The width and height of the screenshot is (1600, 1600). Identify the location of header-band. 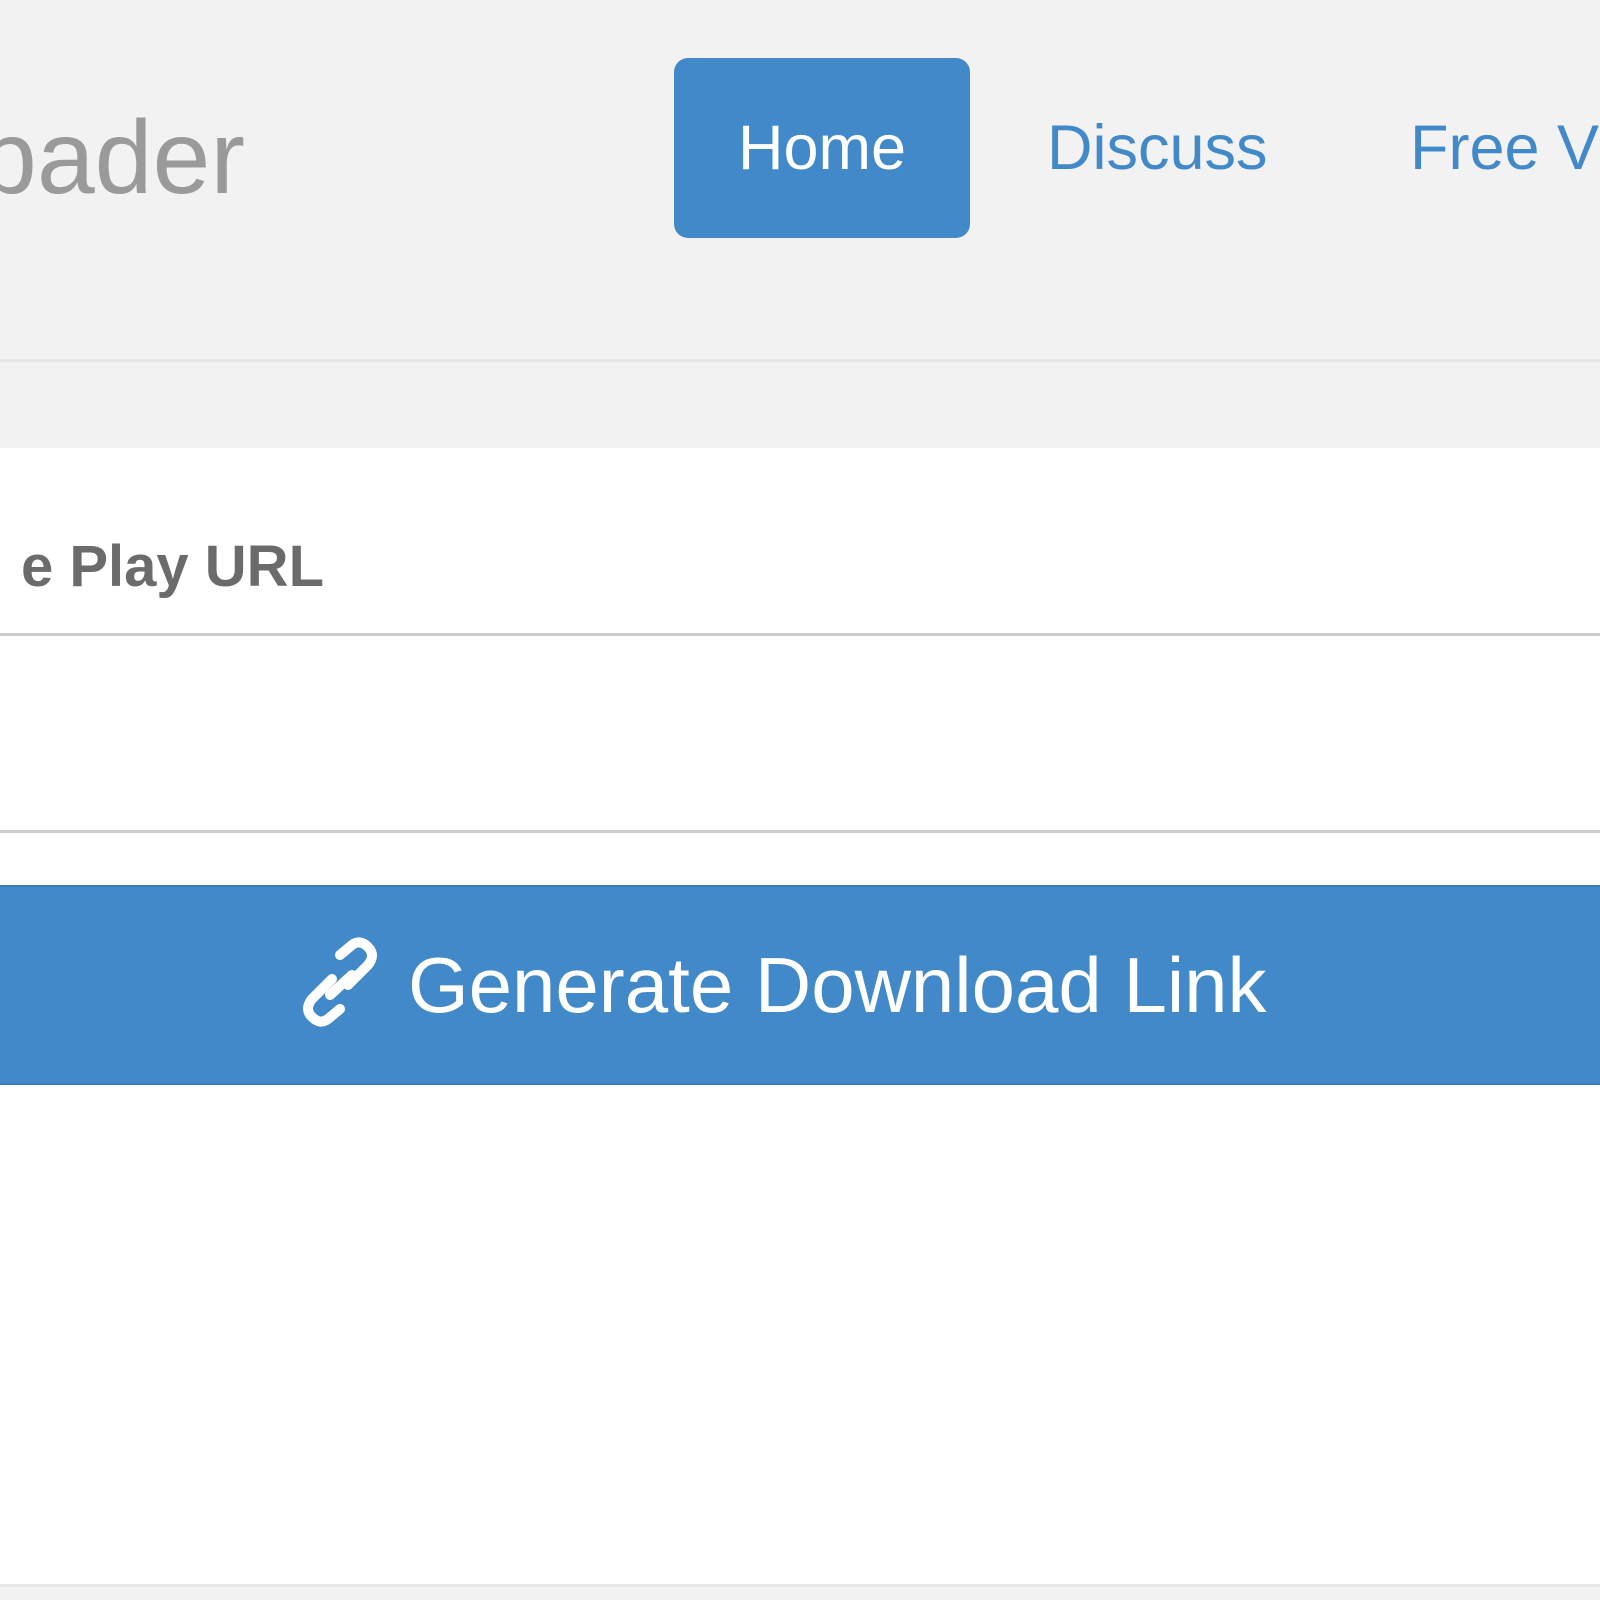
(800, 405).